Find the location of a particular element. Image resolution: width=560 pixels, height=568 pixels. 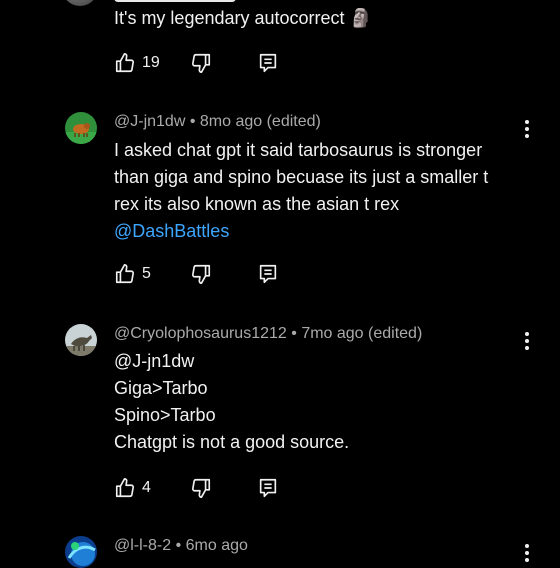

like-count: 4 is located at coordinates (146, 487).